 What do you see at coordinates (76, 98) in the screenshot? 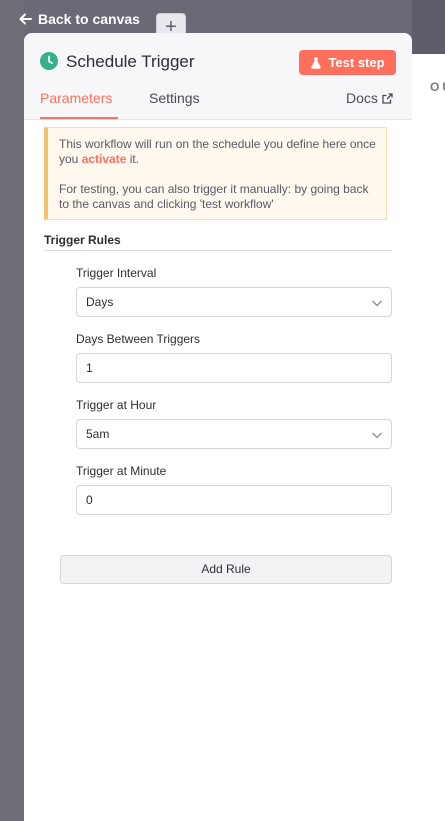
I see `tab-parameters: Parameters` at bounding box center [76, 98].